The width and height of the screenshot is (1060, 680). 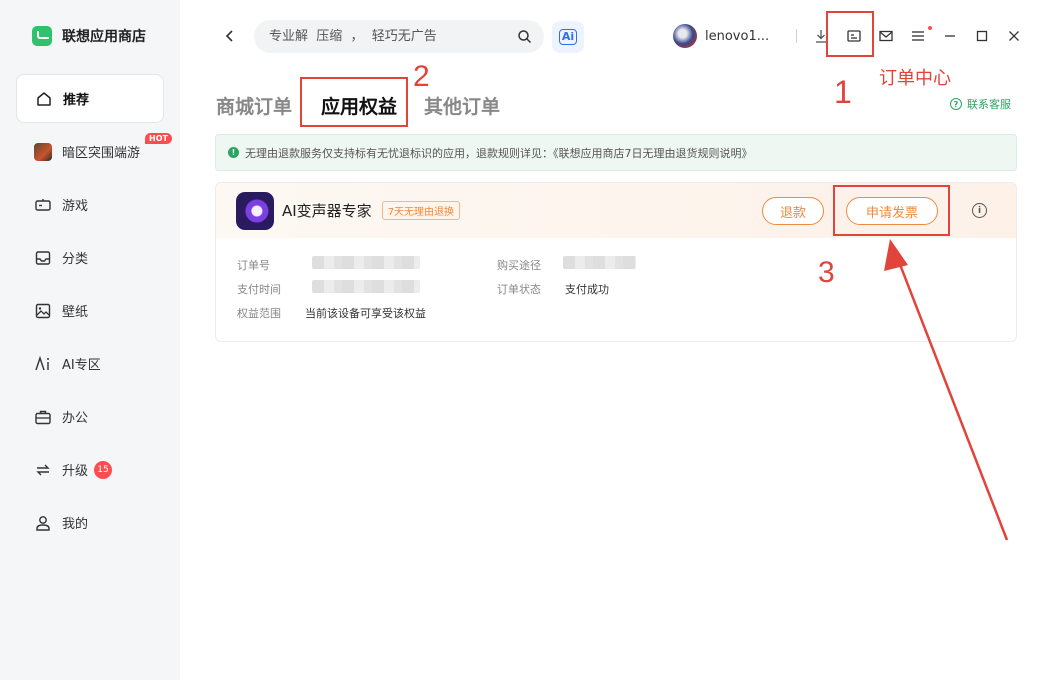 I want to click on annotation-box-invoice, so click(x=891, y=210).